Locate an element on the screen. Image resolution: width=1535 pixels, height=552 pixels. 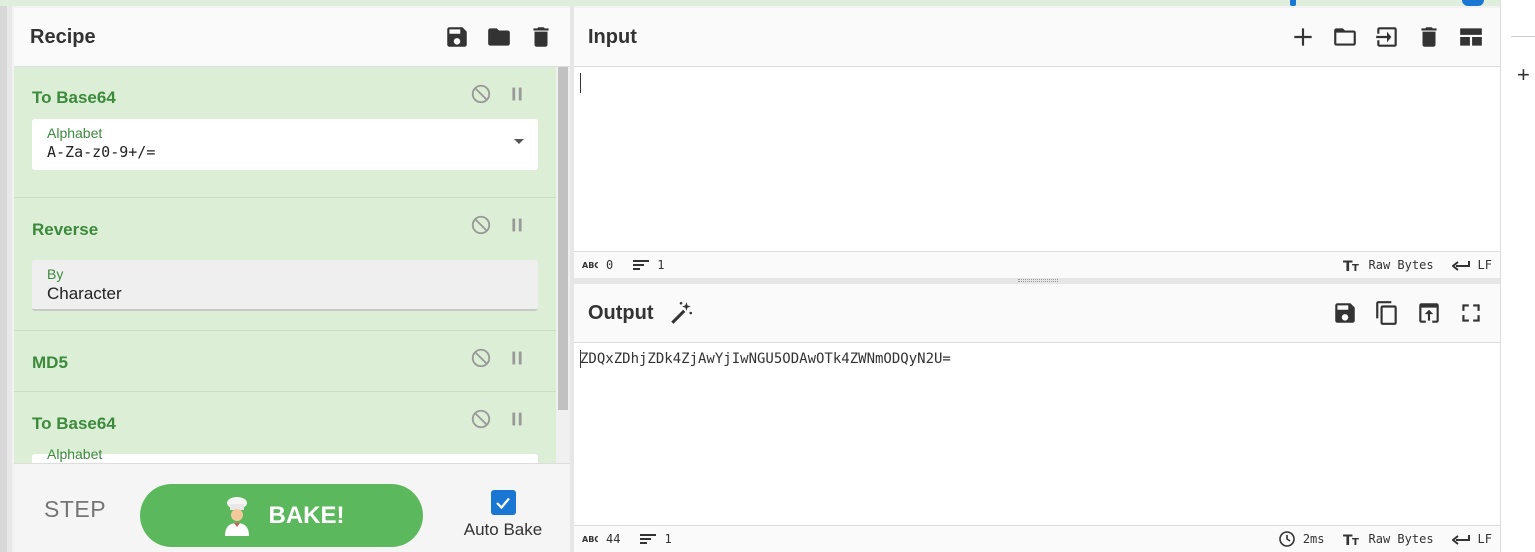
field-value: Character is located at coordinates (84, 293).